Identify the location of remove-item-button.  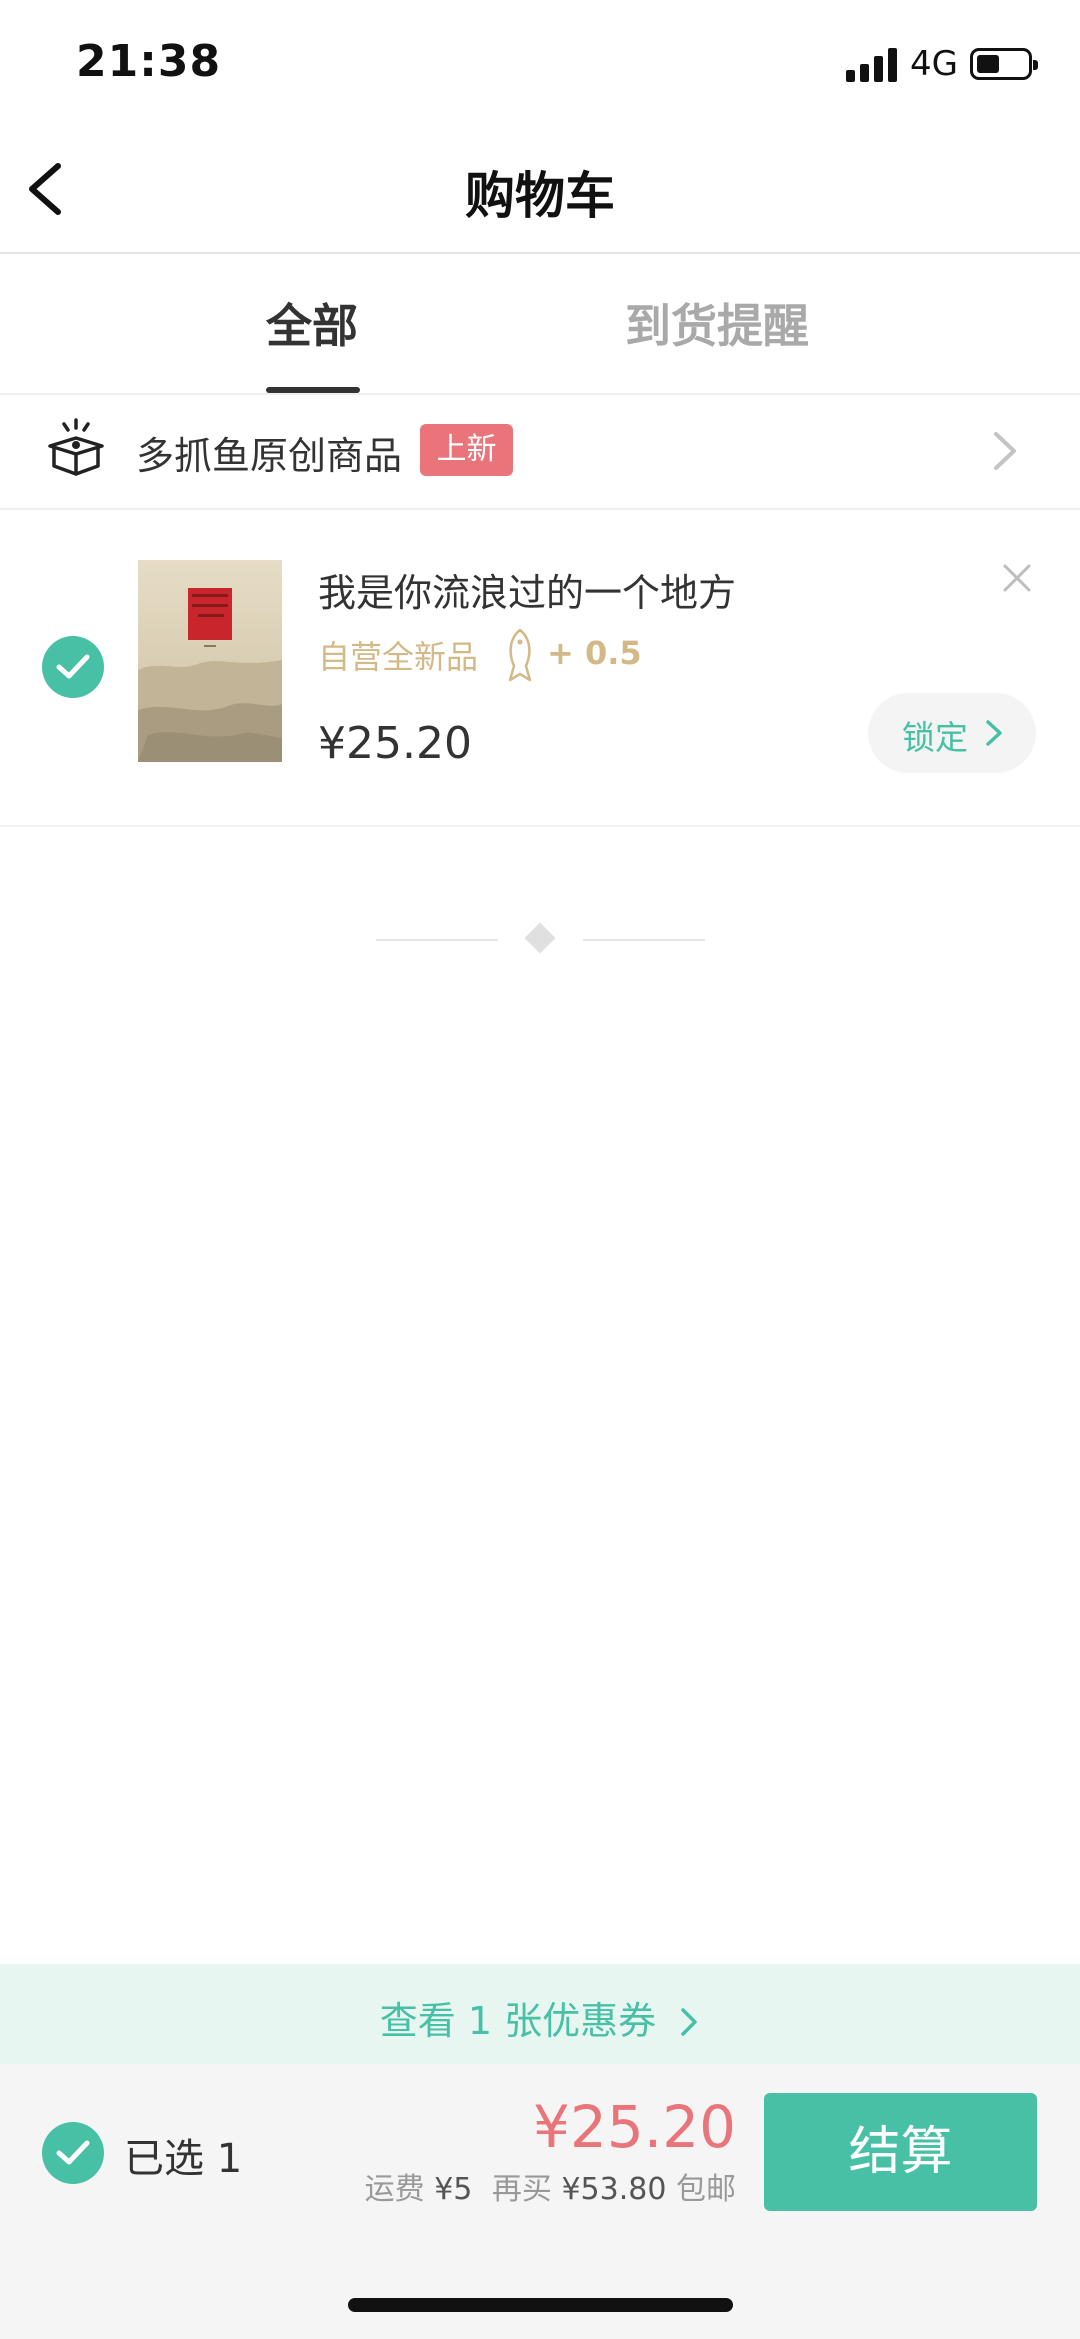
(1017, 578).